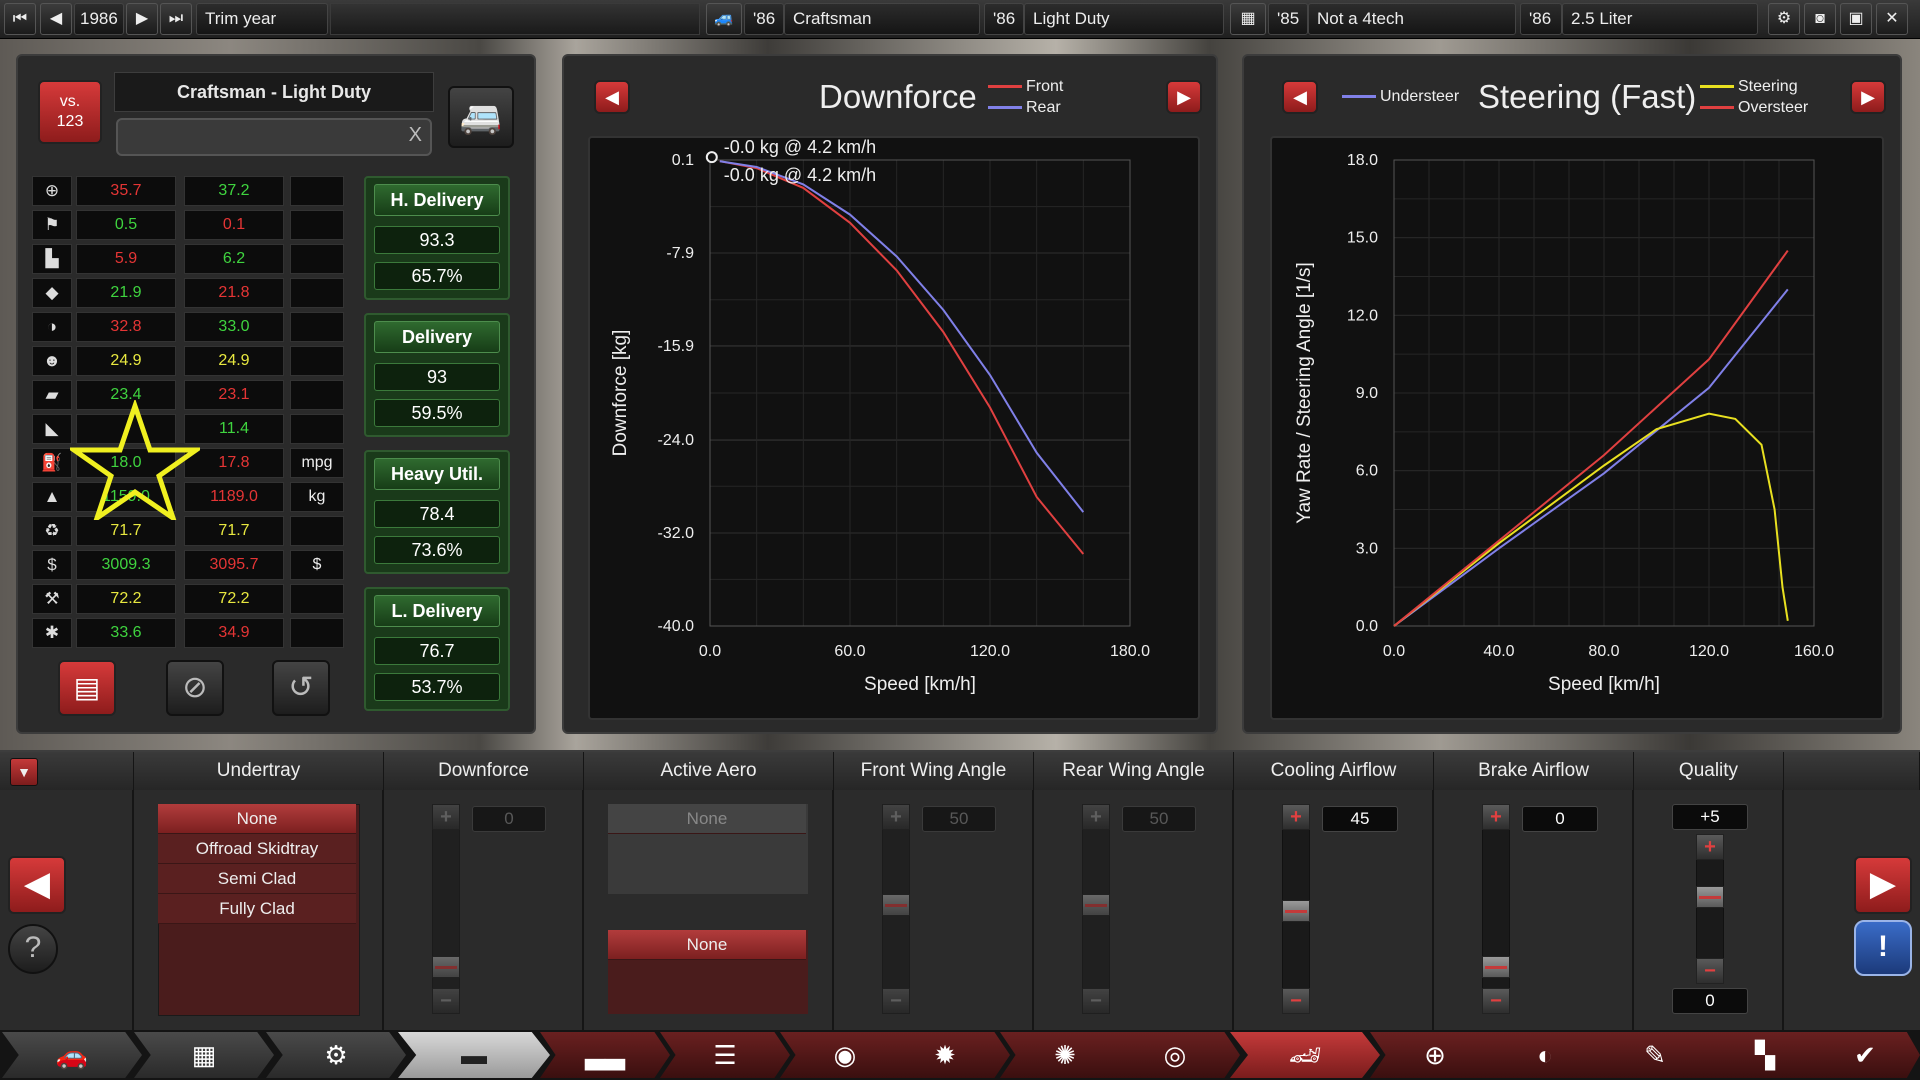  I want to click on cooling-airflow-column: + − 45, so click(1334, 910).